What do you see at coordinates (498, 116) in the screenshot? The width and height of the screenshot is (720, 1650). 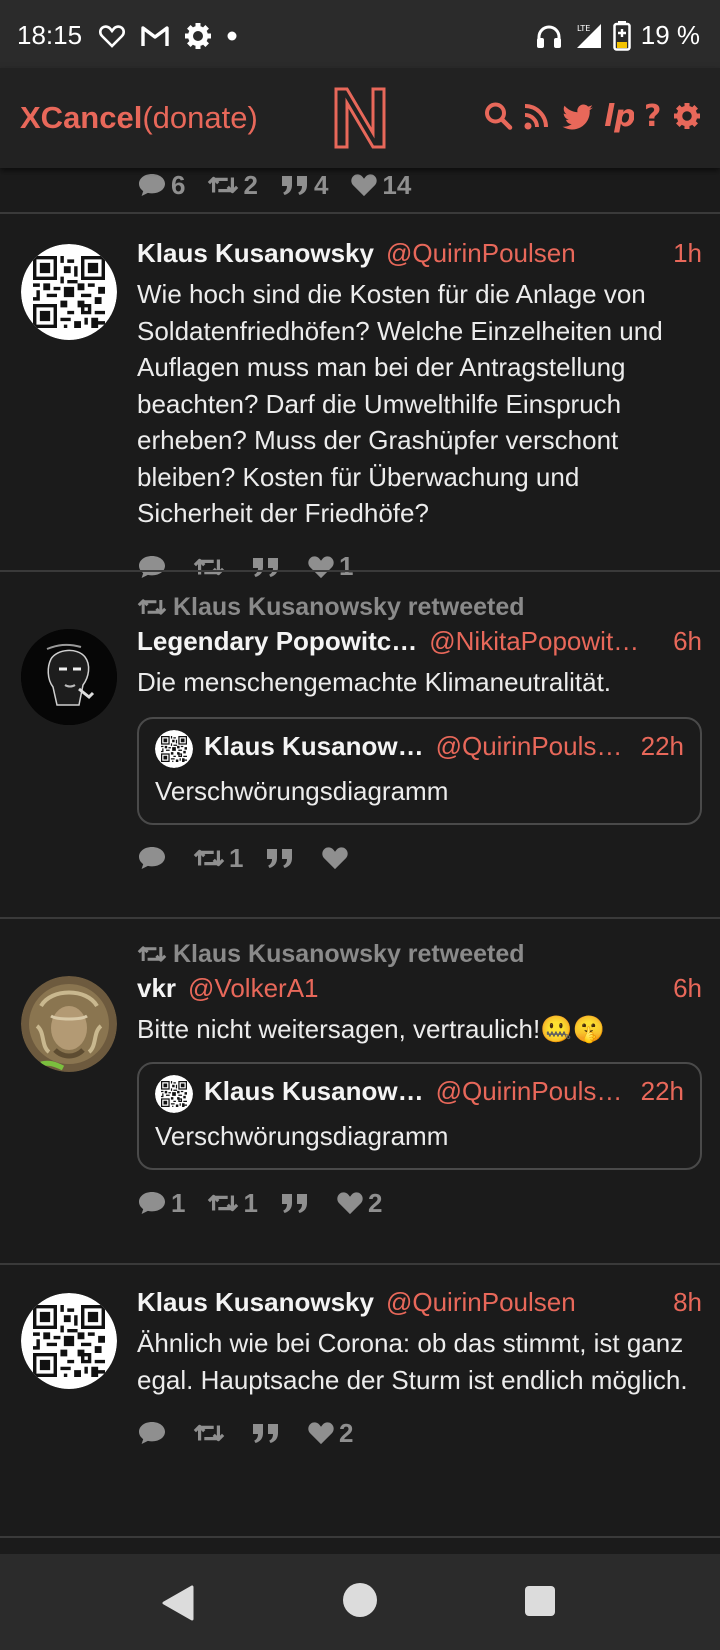 I see `search-icon` at bounding box center [498, 116].